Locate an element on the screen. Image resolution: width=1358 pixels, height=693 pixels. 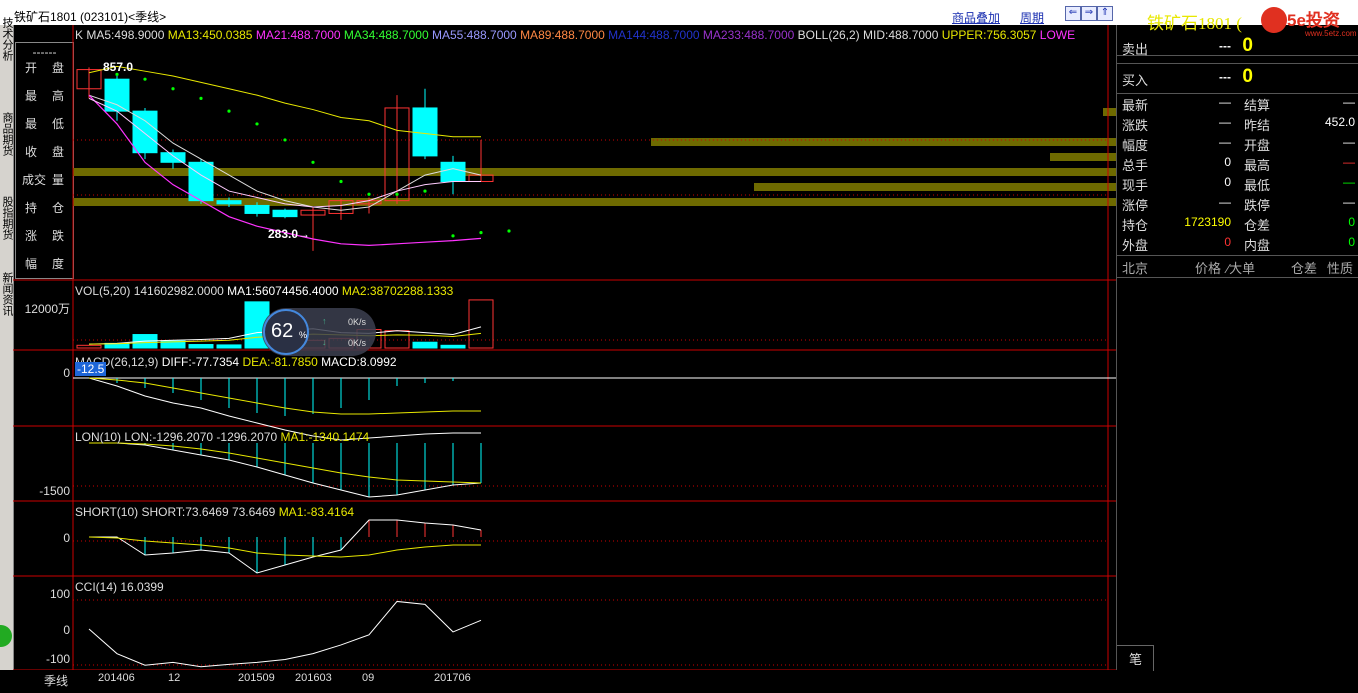
tick-tab: 笔 is located at coordinates (1135, 658).